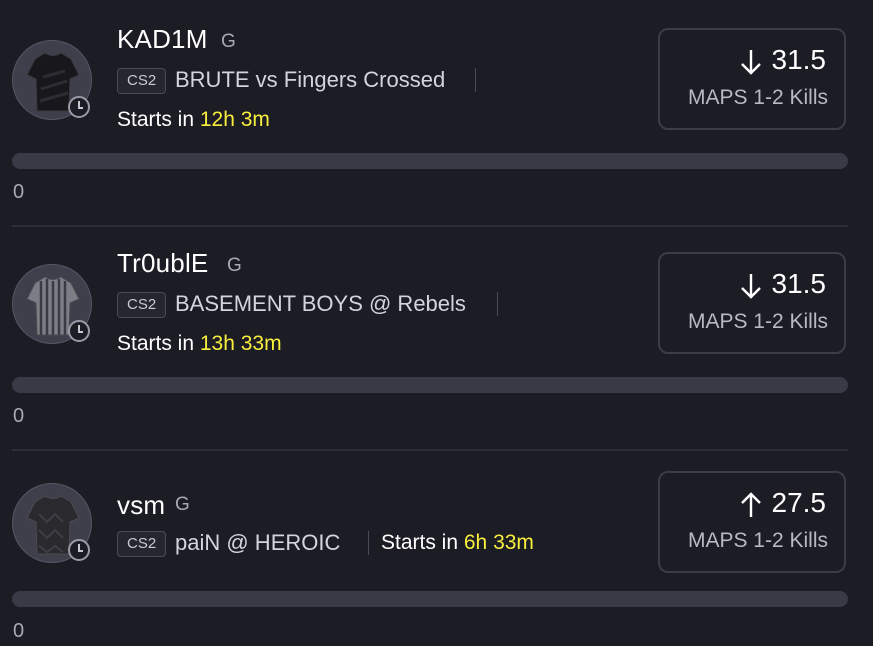 Image resolution: width=873 pixels, height=646 pixels. I want to click on start-time: Starts in 13h 33m, so click(199, 344).